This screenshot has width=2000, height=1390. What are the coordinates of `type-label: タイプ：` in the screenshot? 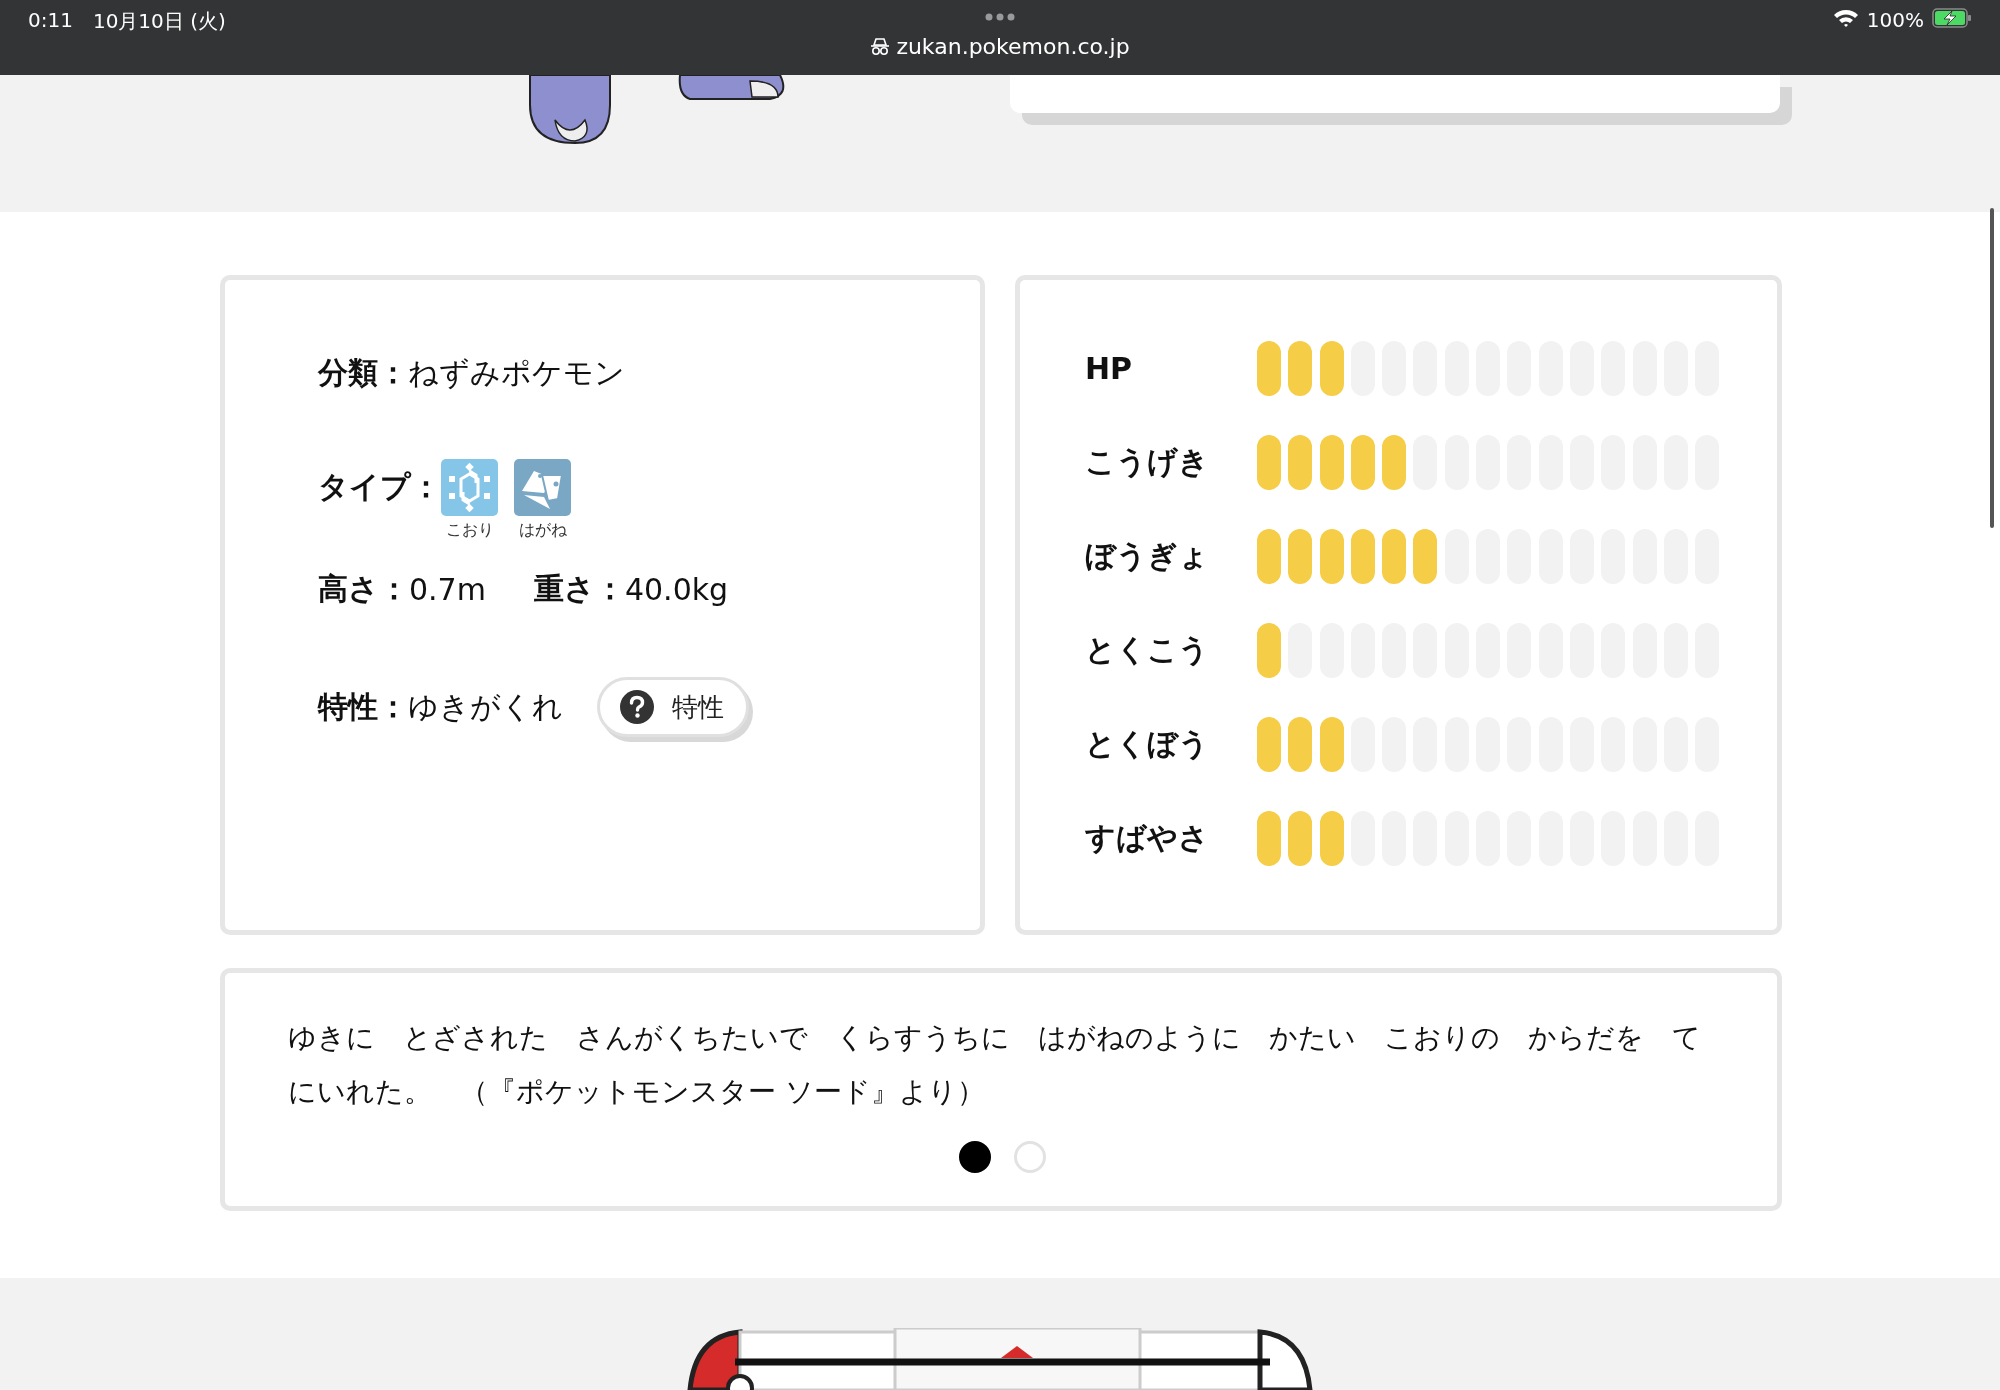 It's located at (379, 487).